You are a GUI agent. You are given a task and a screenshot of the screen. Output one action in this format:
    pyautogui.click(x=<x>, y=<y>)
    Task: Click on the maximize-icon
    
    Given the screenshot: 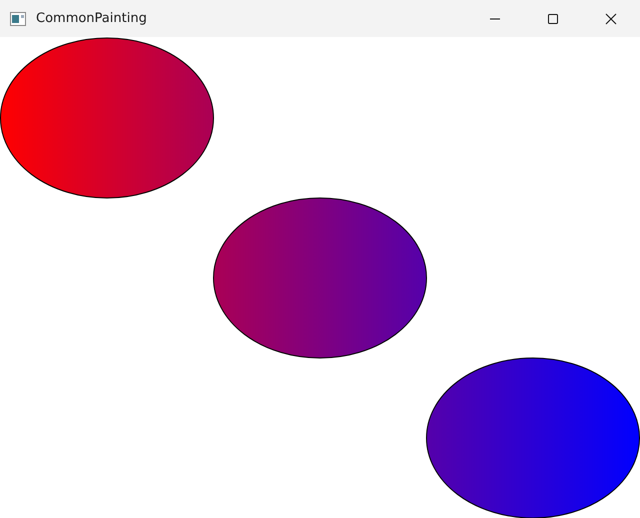 What is the action you would take?
    pyautogui.click(x=553, y=18)
    